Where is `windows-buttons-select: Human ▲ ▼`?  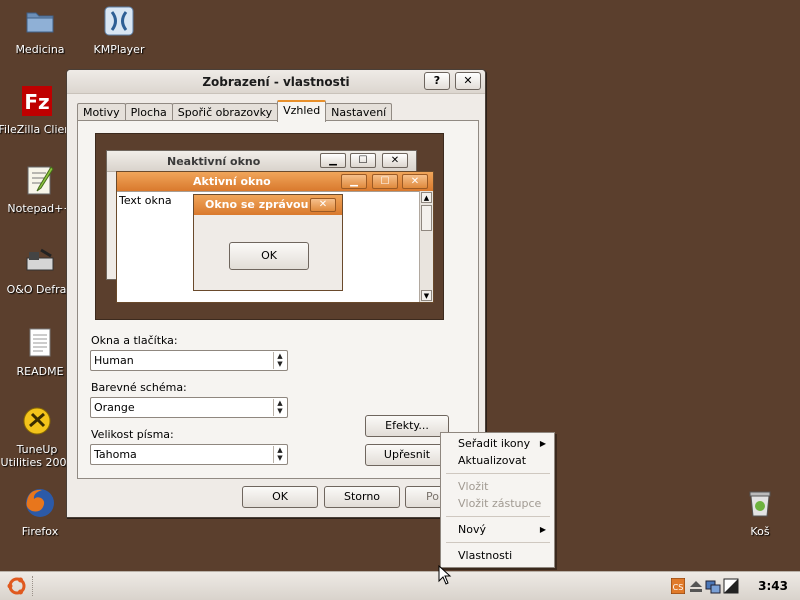 windows-buttons-select: Human ▲ ▼ is located at coordinates (189, 360).